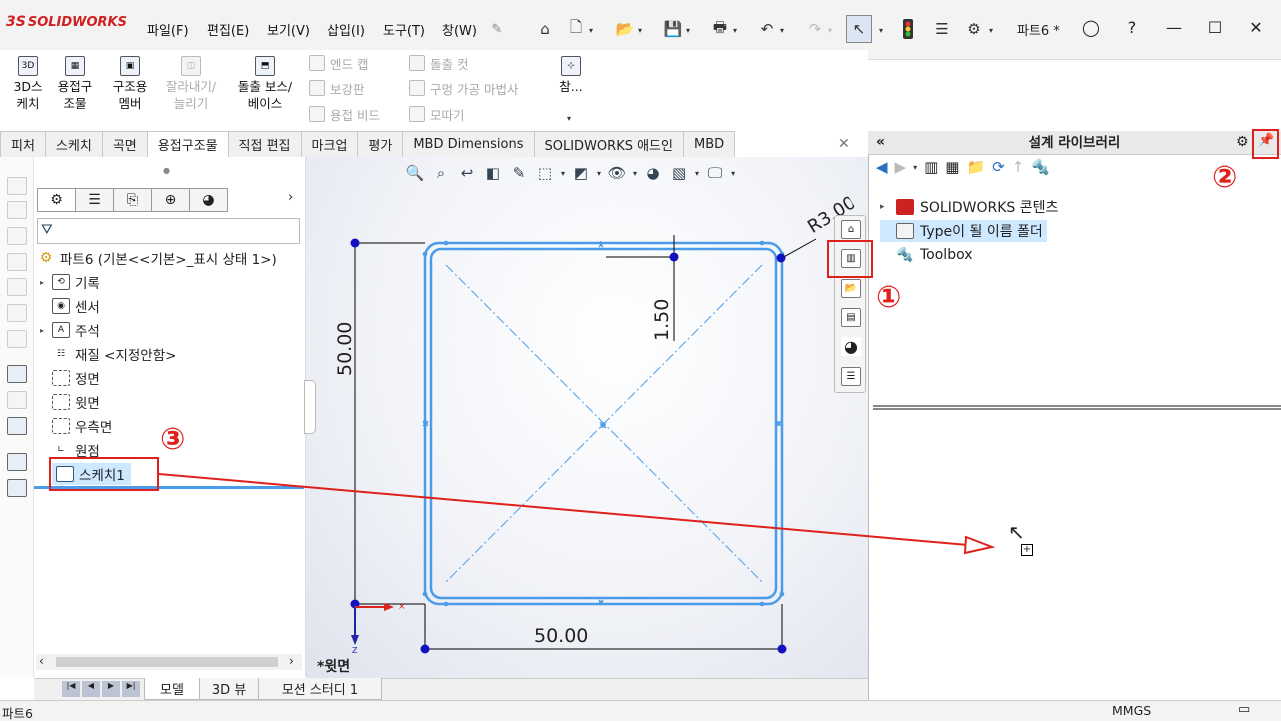  Describe the element at coordinates (70, 402) in the screenshot. I see `tree-item-top-plane: 윗면` at that location.